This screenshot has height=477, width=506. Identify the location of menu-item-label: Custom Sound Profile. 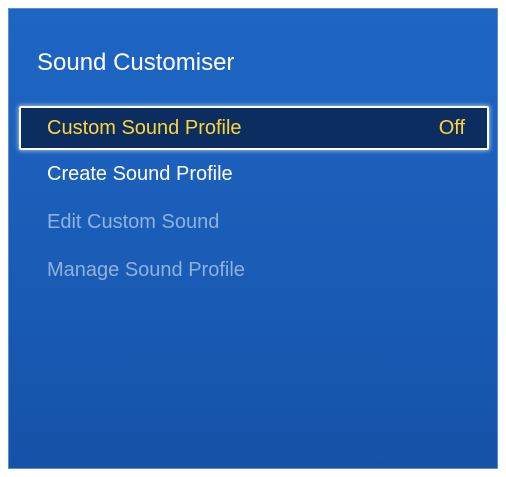
(144, 127).